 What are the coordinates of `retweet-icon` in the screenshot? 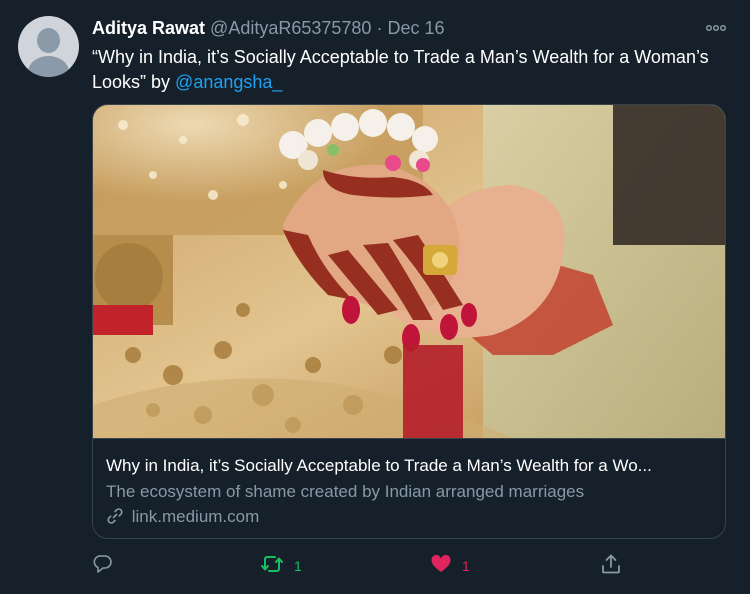 It's located at (272, 566).